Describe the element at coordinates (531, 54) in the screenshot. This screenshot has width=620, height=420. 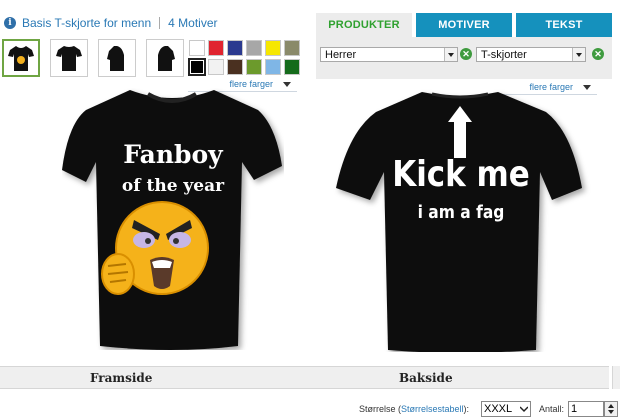
I see `type-select: T-skjorter` at that location.